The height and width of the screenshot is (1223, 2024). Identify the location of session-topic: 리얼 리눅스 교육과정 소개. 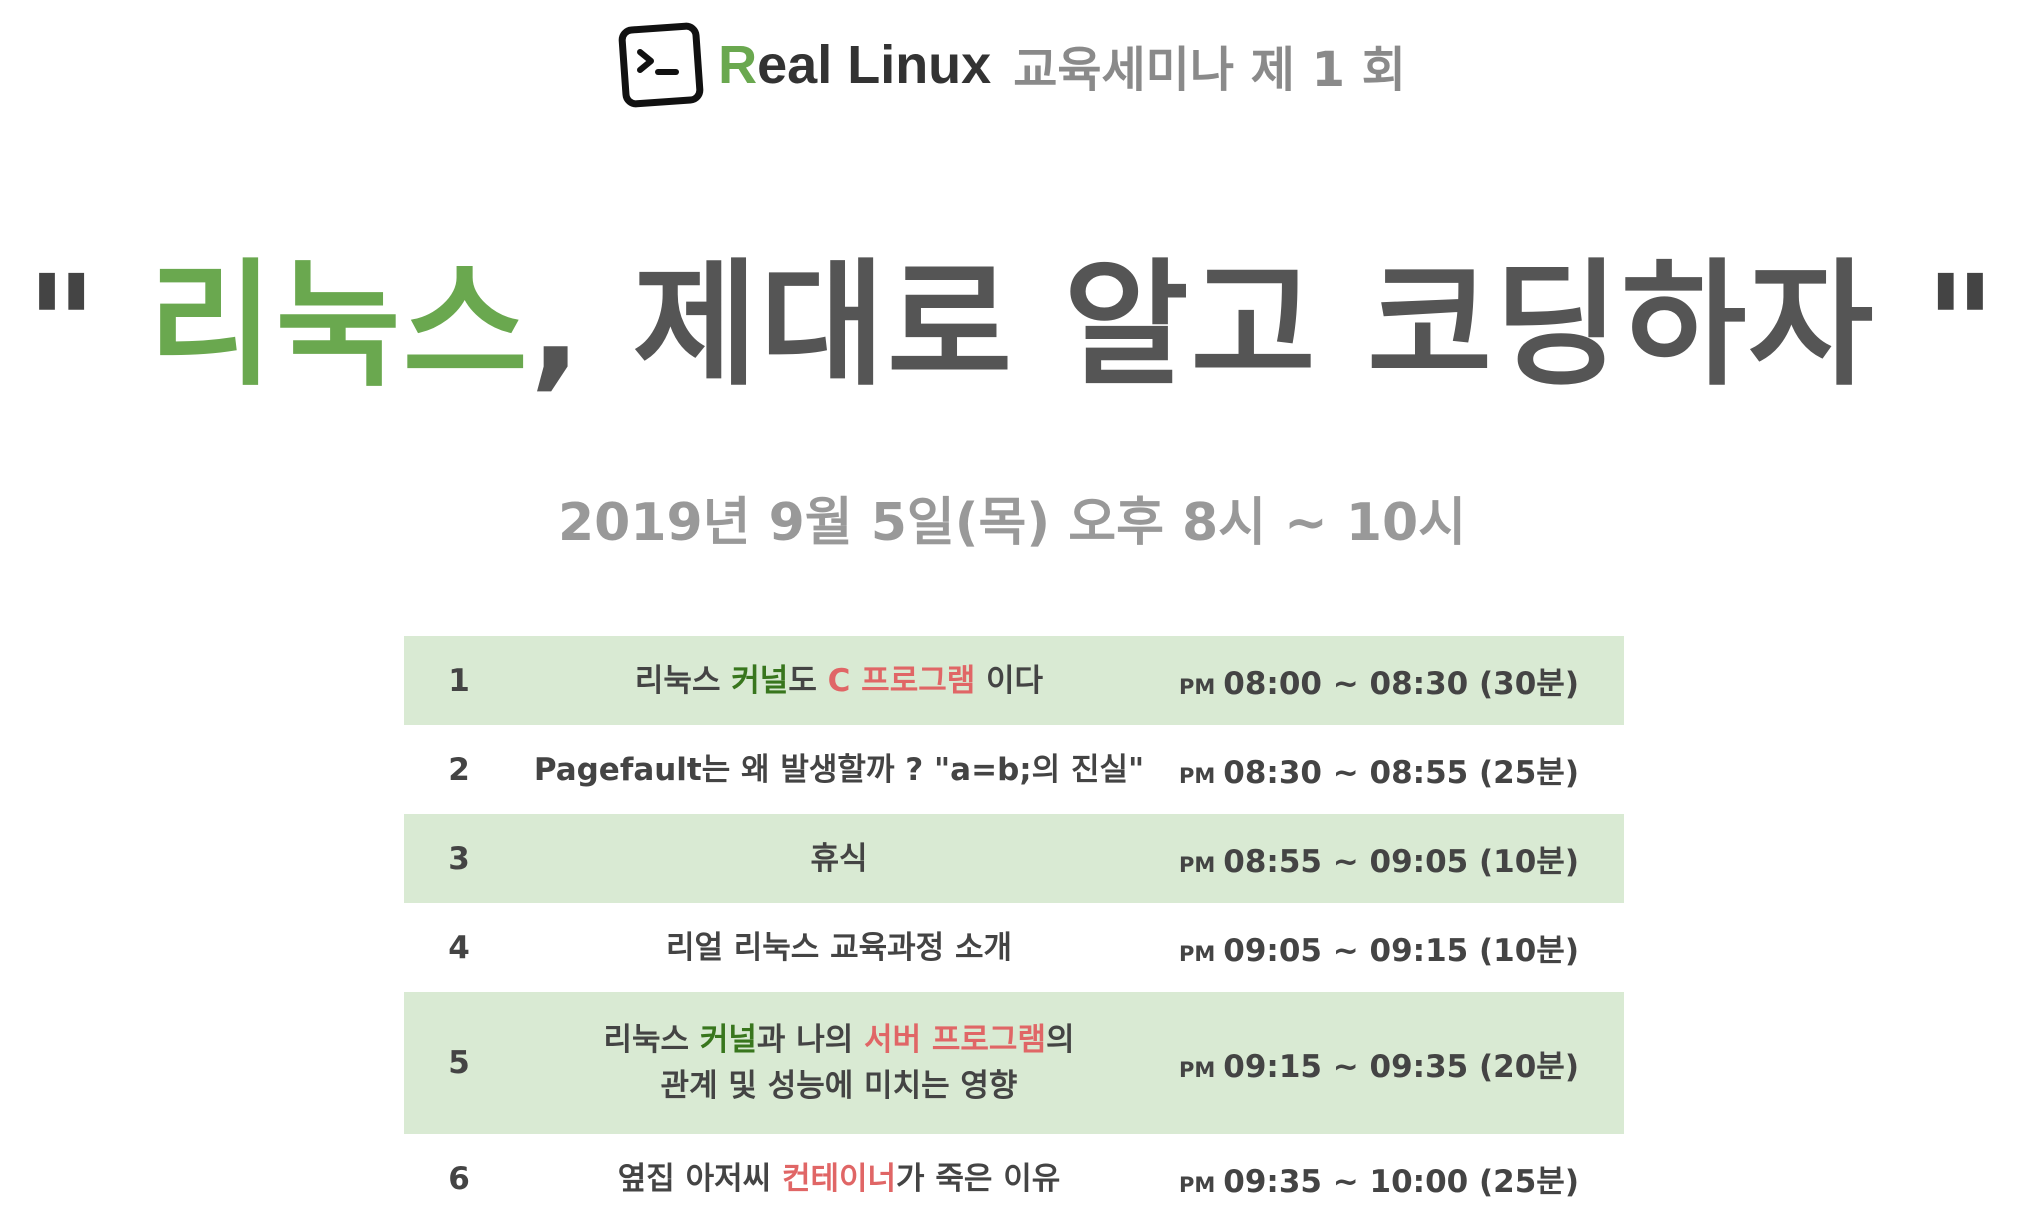
(839, 947).